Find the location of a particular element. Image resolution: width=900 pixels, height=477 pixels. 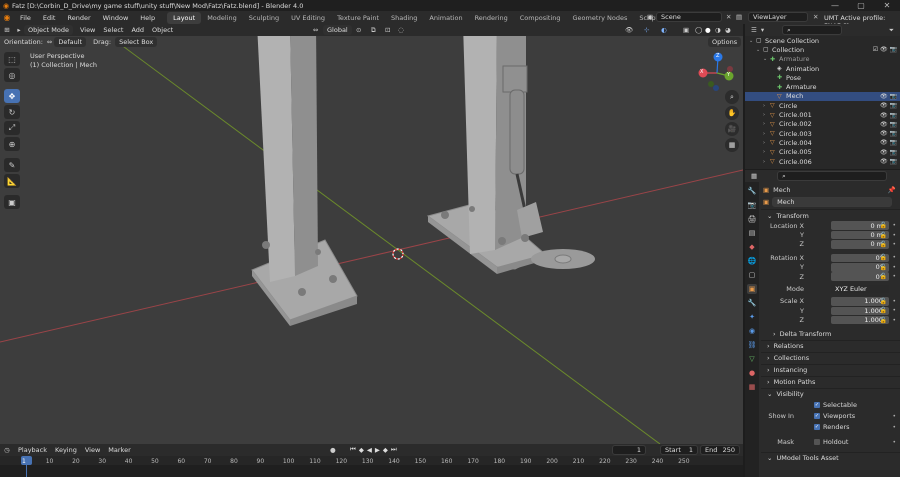

outliner-row: › ▽ Circle.001 👁 📷 is located at coordinates (822, 114).